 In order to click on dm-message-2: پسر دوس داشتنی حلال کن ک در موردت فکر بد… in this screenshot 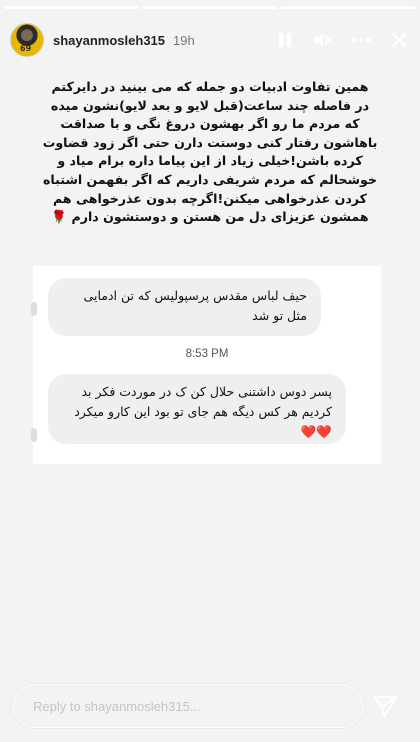, I will do `click(197, 409)`.